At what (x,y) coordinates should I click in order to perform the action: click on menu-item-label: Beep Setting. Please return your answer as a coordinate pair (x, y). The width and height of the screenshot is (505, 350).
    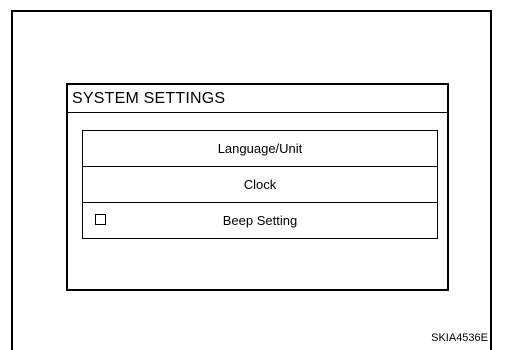
    Looking at the image, I should click on (260, 220).